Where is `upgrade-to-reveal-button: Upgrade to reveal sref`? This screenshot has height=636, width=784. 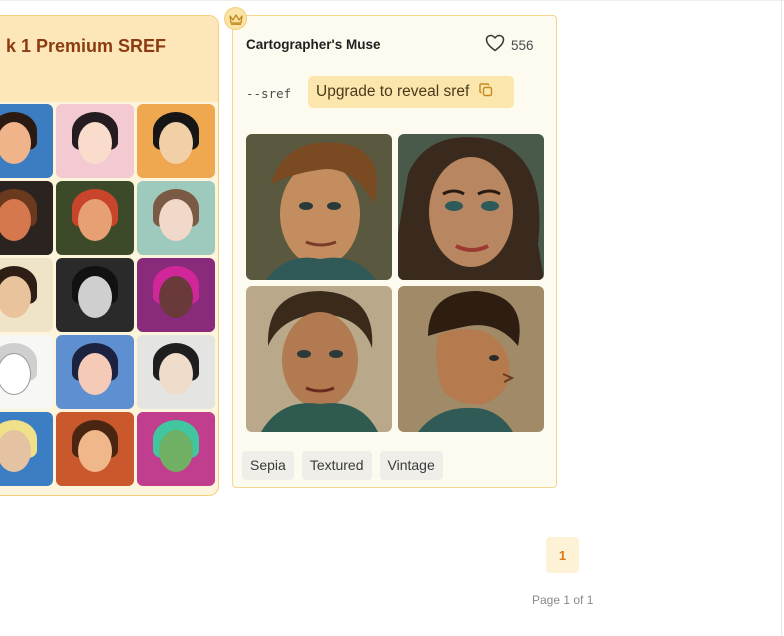
upgrade-to-reveal-button: Upgrade to reveal sref is located at coordinates (411, 92).